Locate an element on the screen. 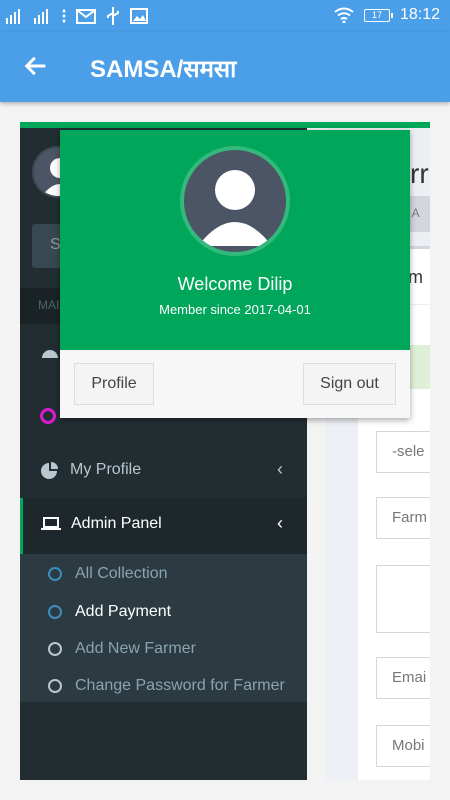  battery-icon: 17 is located at coordinates (378, 15).